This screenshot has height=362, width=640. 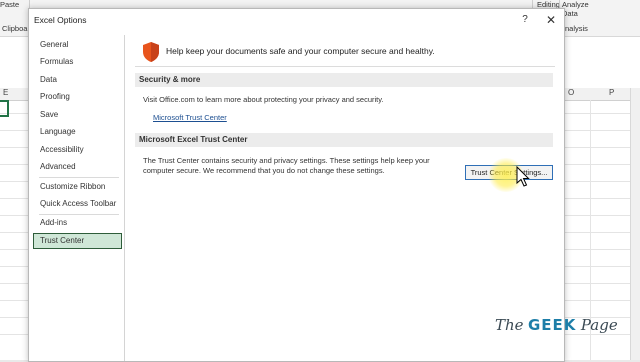 I want to click on sidebar-separator, so click(x=79, y=177).